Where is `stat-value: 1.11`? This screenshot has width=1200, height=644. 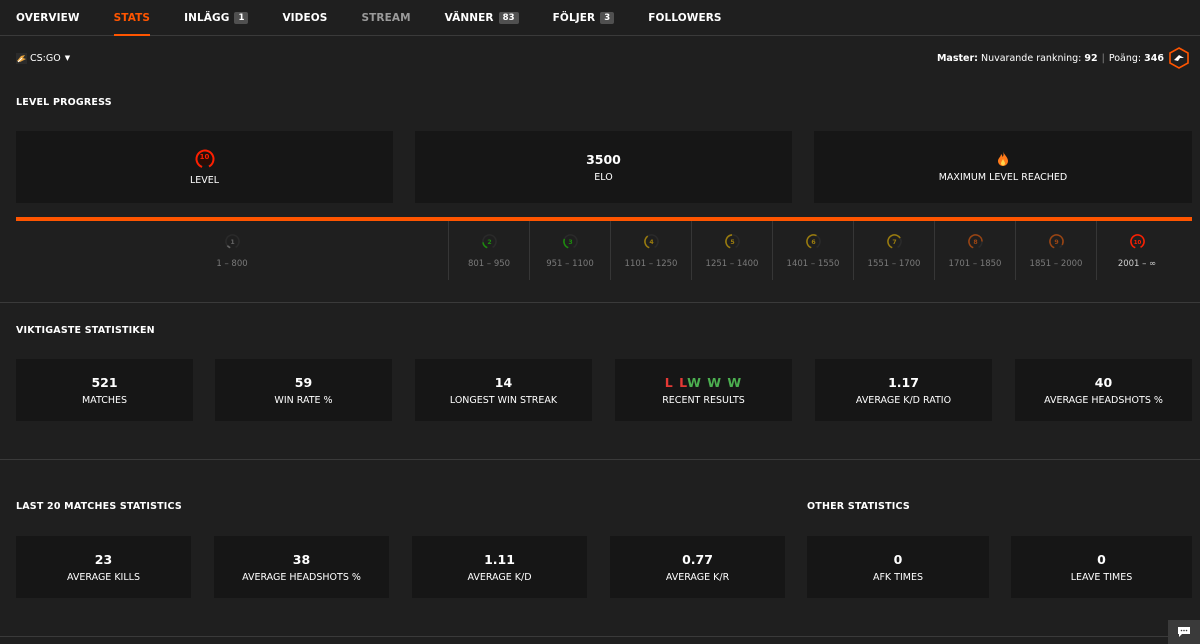
stat-value: 1.11 is located at coordinates (499, 559).